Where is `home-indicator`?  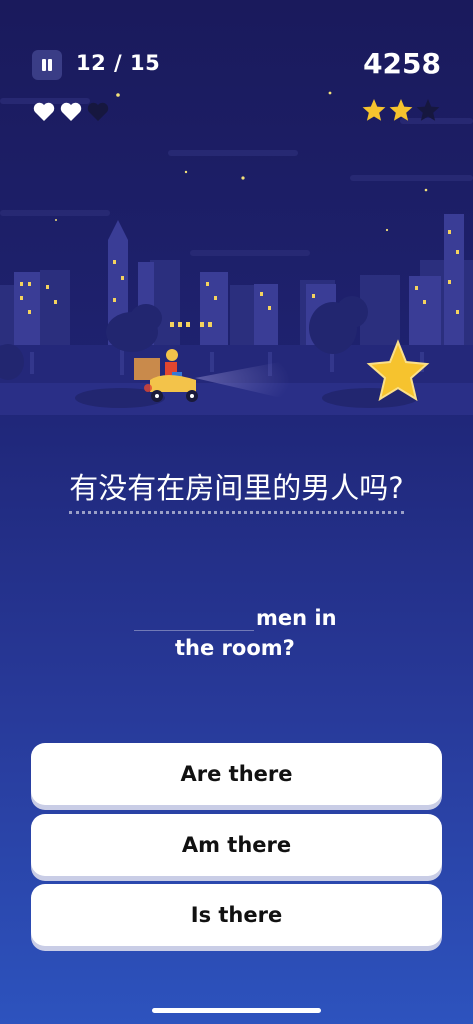 home-indicator is located at coordinates (236, 1010).